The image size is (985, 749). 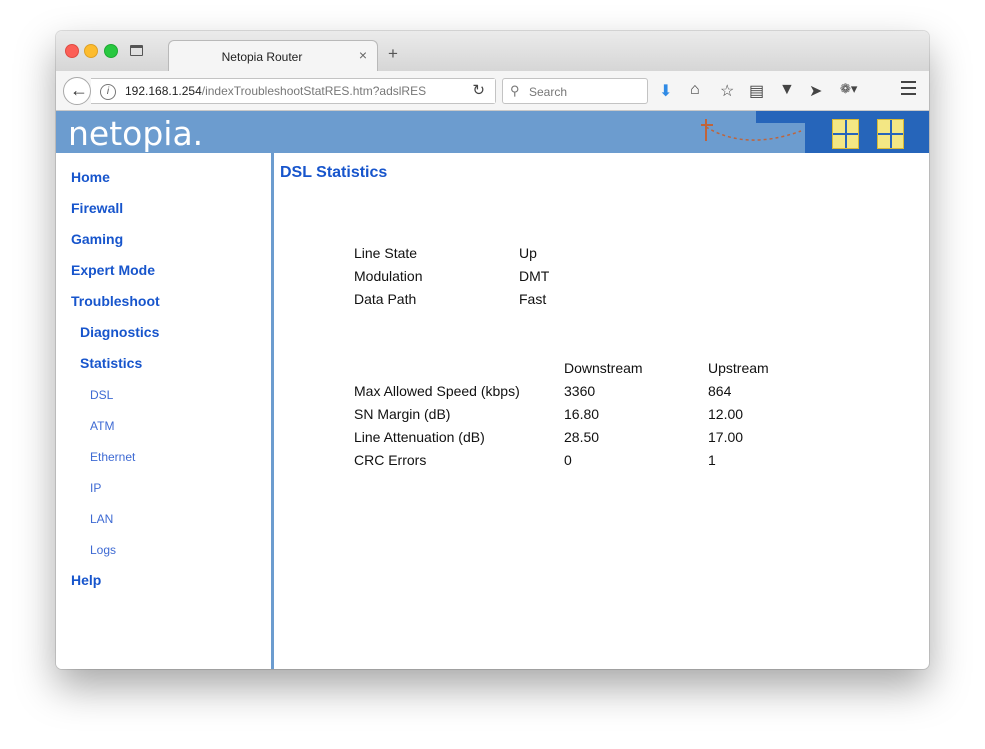 I want to click on stat-downstream: 28.50, so click(x=582, y=437).